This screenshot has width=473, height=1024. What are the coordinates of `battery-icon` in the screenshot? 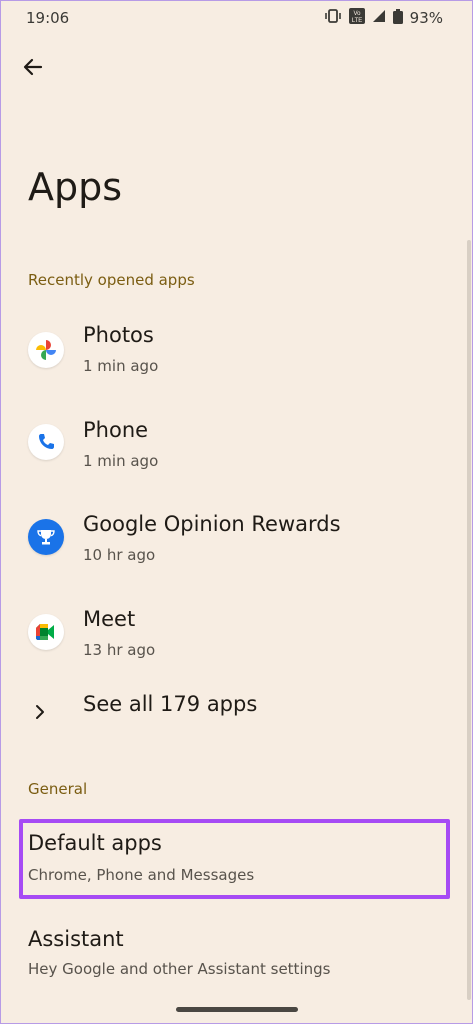 It's located at (397, 18).